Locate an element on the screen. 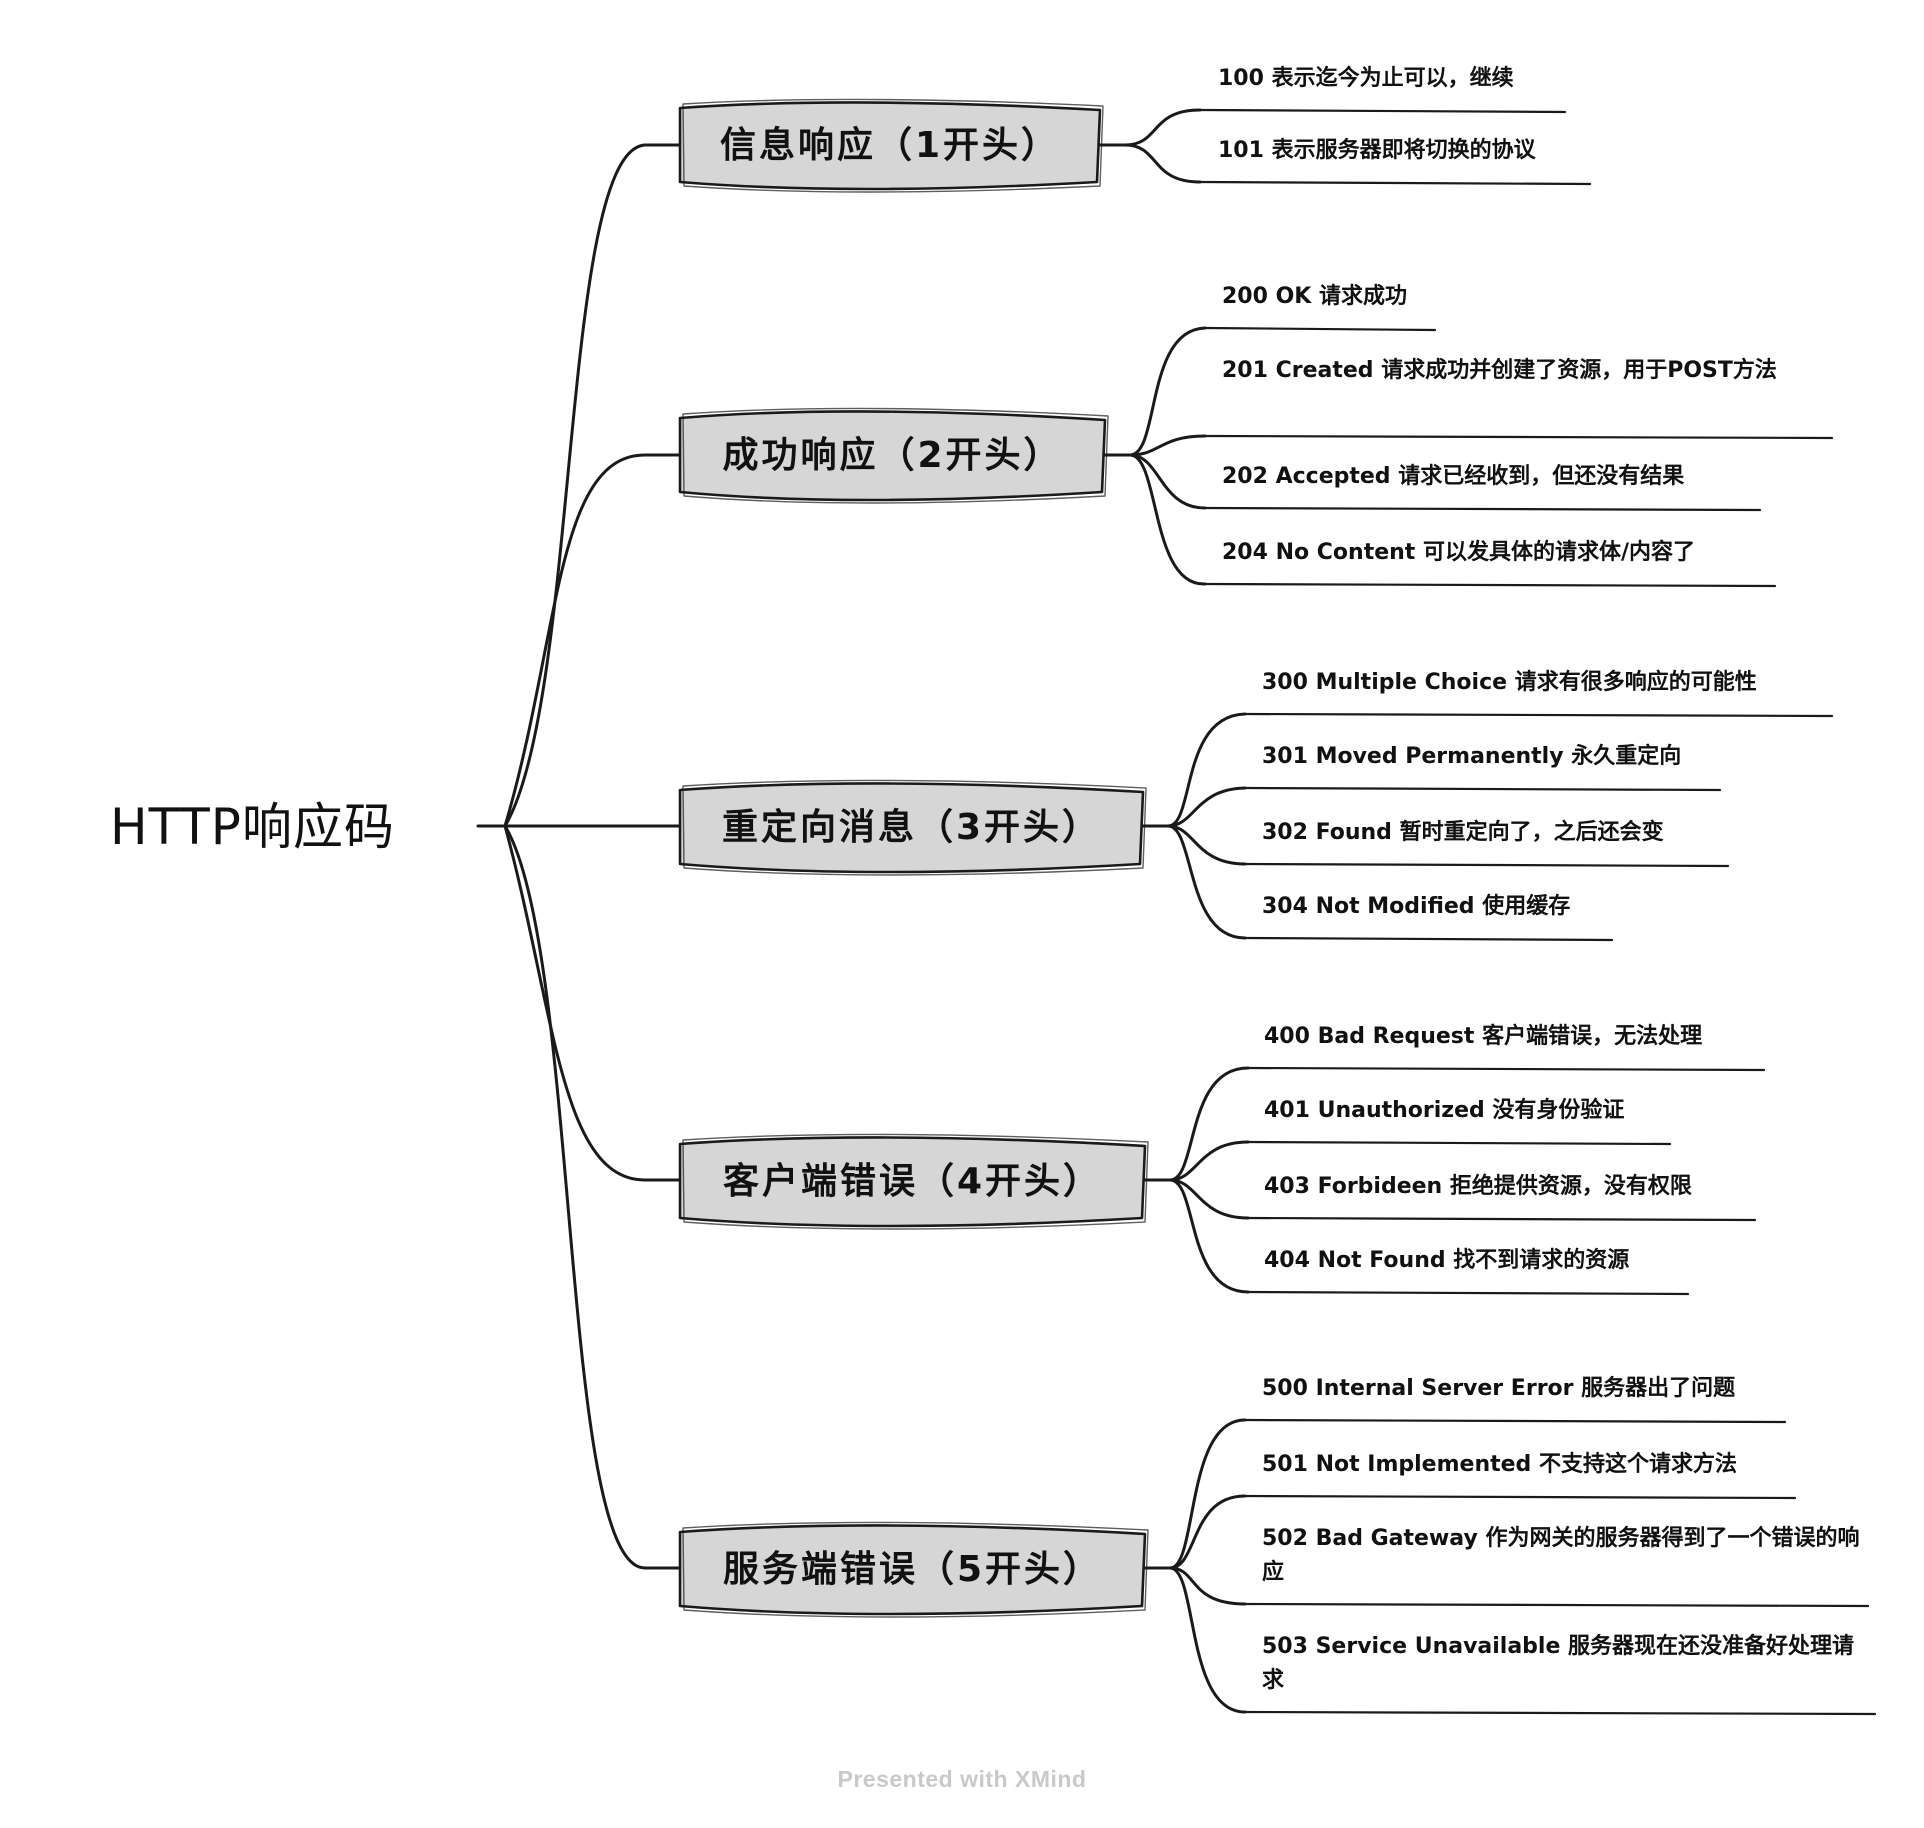 This screenshot has height=1828, width=1924. leaf-101: 101 表示服务器即将切换的协议 is located at coordinates (1403, 151).